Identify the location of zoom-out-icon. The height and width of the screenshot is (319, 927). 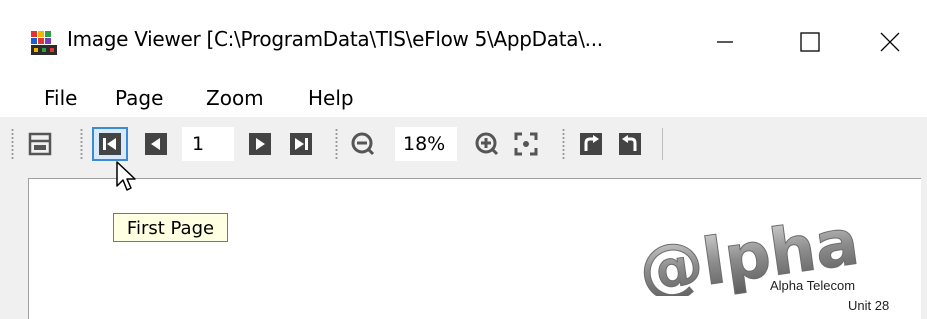
(363, 144).